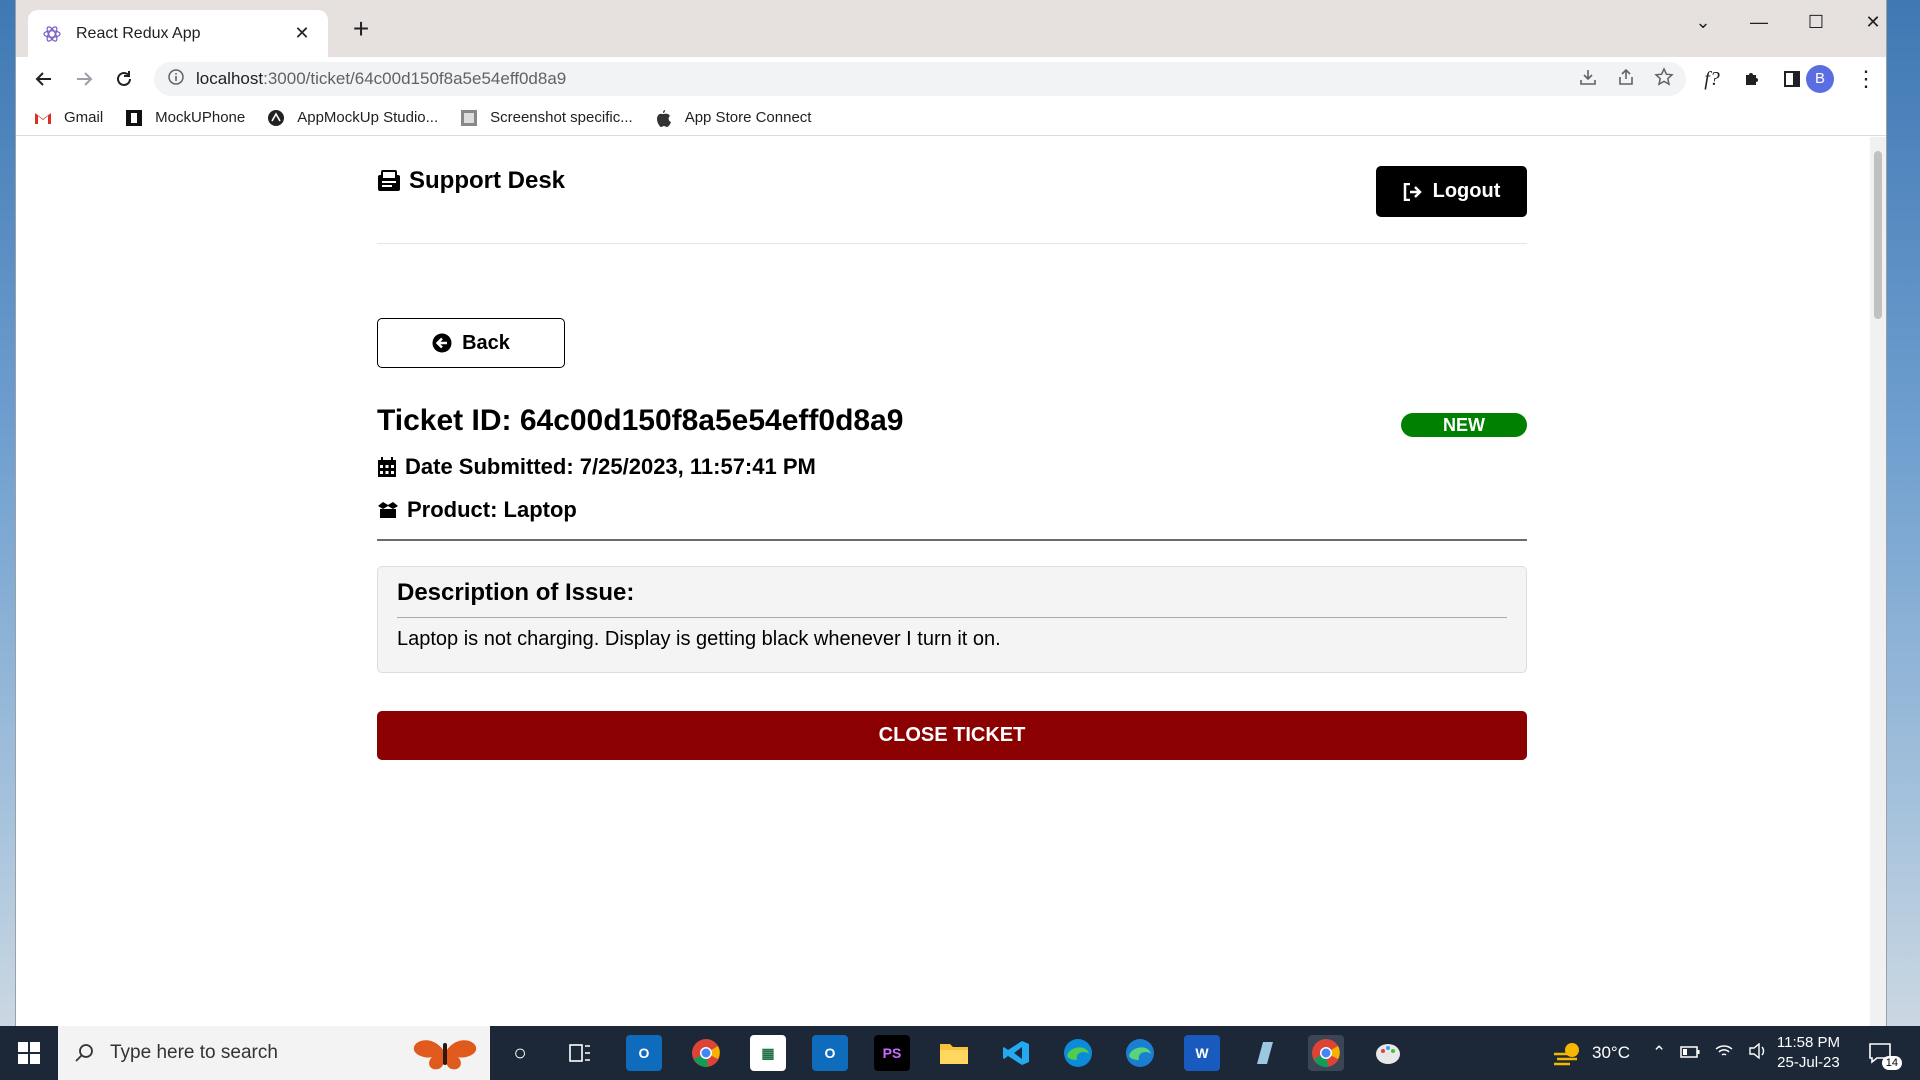 The width and height of the screenshot is (1920, 1080). What do you see at coordinates (706, 1053) in the screenshot?
I see `chrome-icon` at bounding box center [706, 1053].